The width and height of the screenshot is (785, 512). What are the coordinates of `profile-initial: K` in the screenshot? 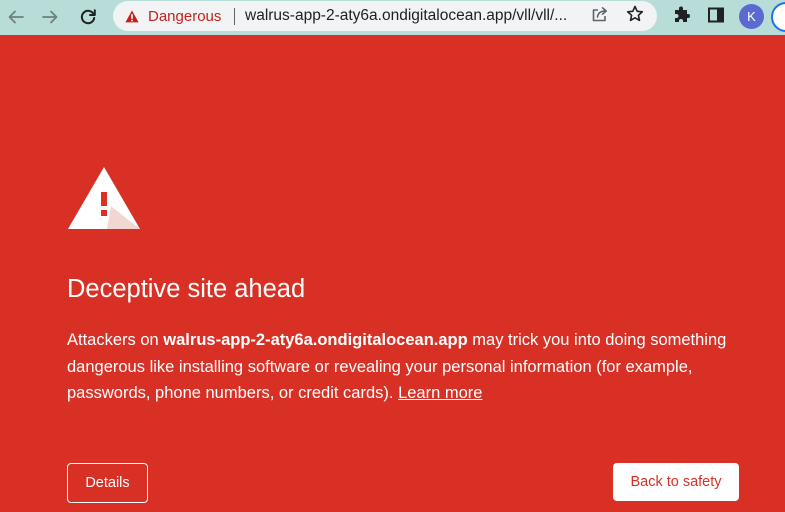 It's located at (751, 16).